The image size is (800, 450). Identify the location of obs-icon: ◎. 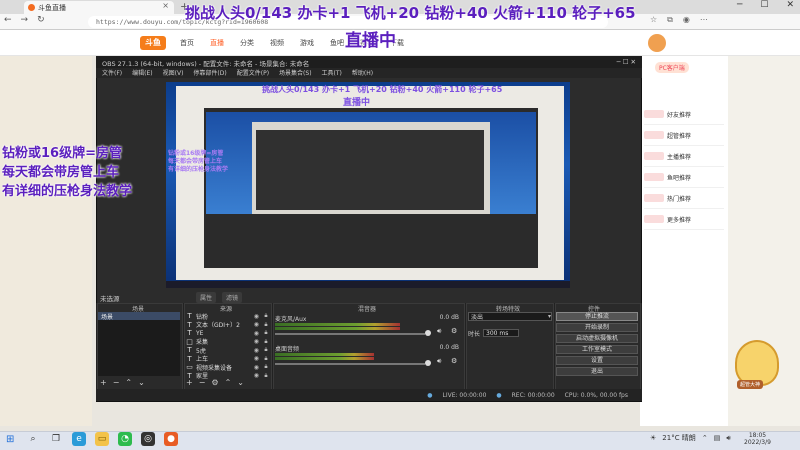
(148, 439).